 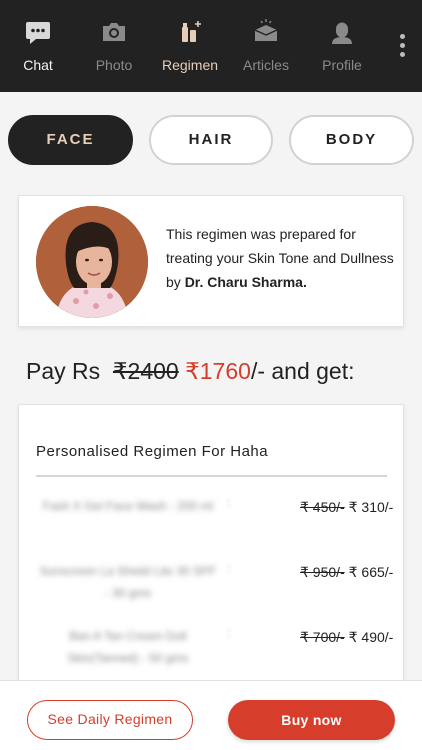 What do you see at coordinates (371, 572) in the screenshot?
I see `item-new-price: ₹ 665/-` at bounding box center [371, 572].